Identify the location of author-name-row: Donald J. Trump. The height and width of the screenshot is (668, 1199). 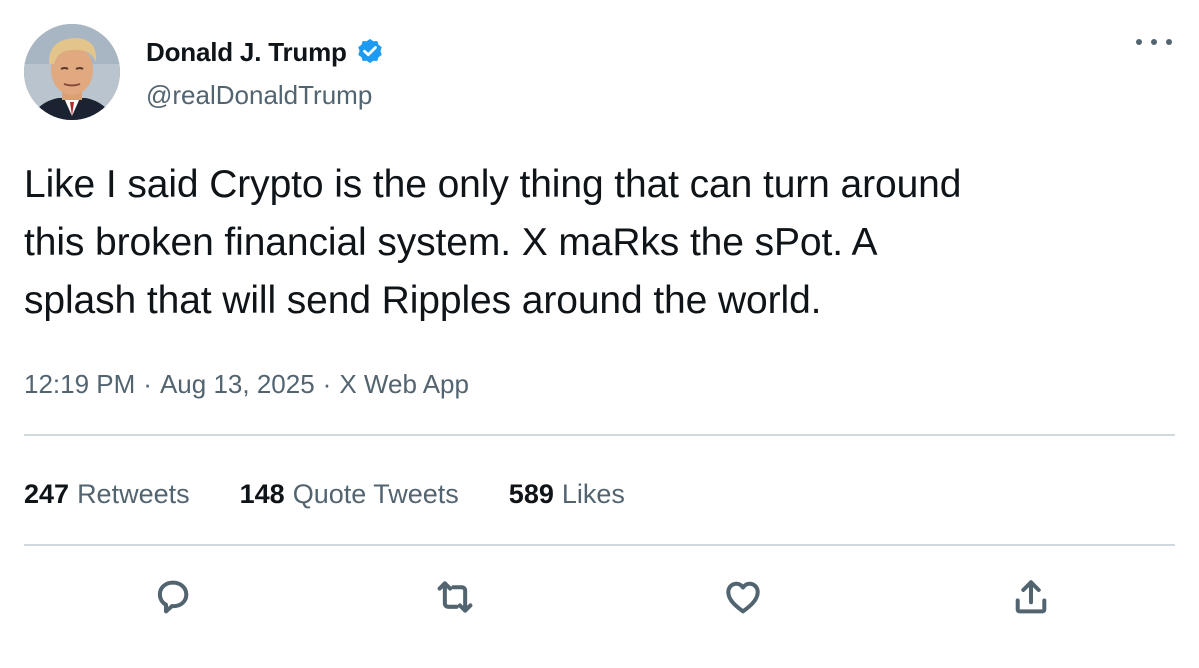
(265, 52).